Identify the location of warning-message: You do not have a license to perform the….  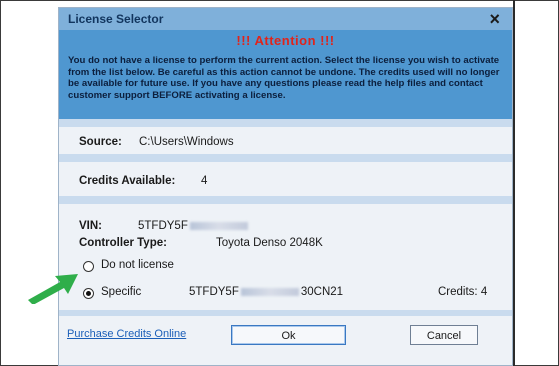
(284, 78).